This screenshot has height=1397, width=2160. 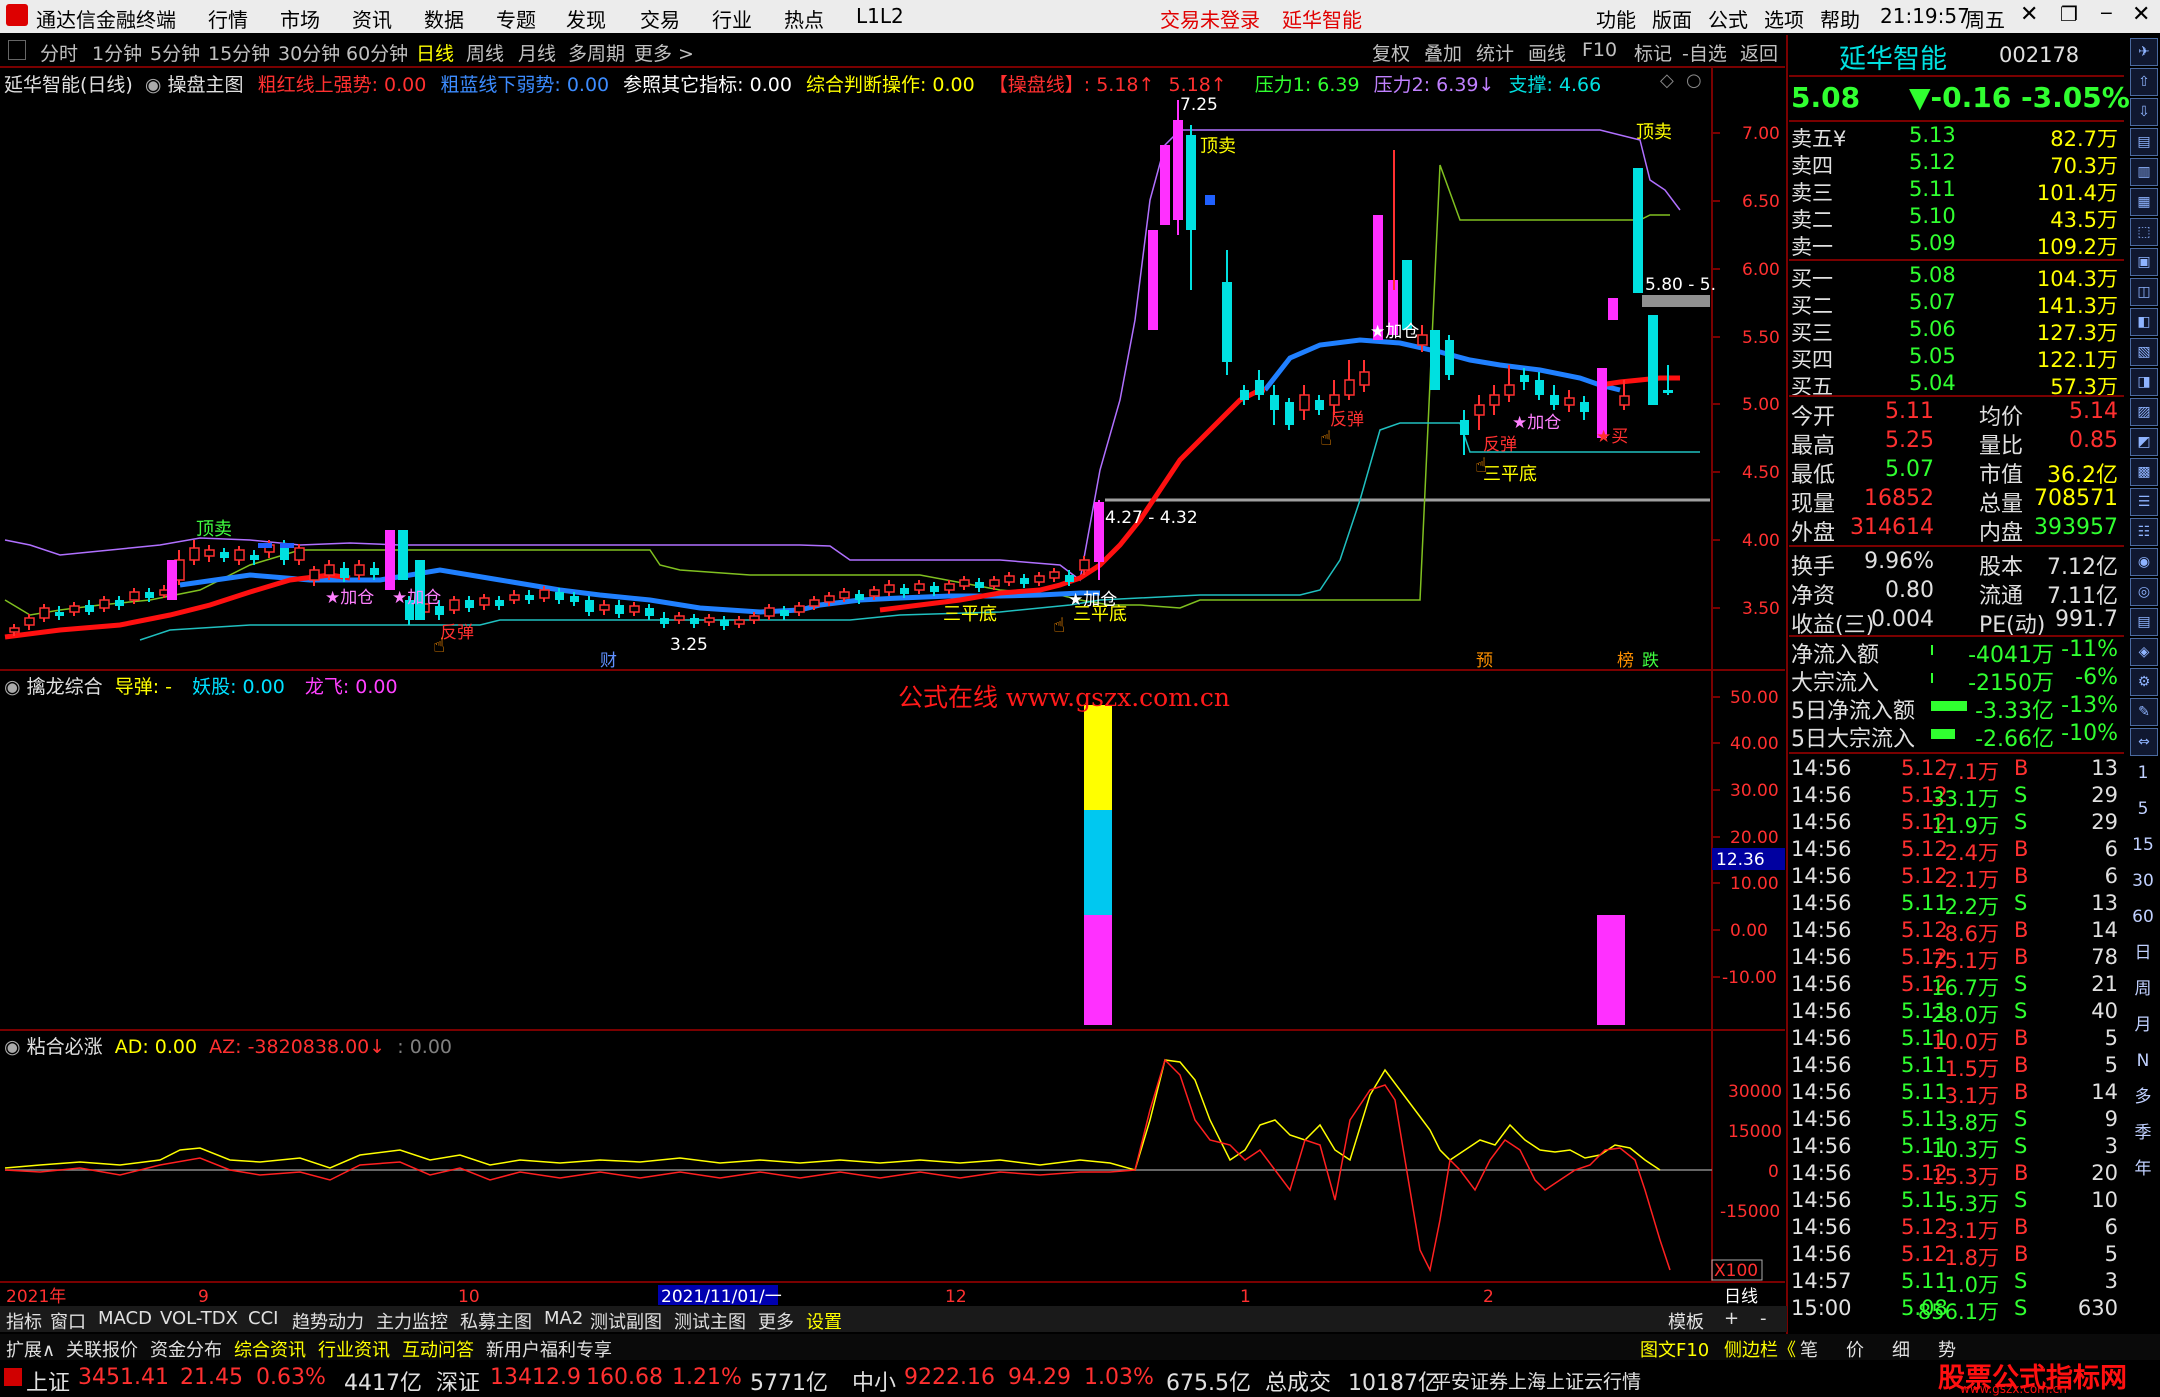 What do you see at coordinates (1909, 440) in the screenshot?
I see `stat-value: 5.25` at bounding box center [1909, 440].